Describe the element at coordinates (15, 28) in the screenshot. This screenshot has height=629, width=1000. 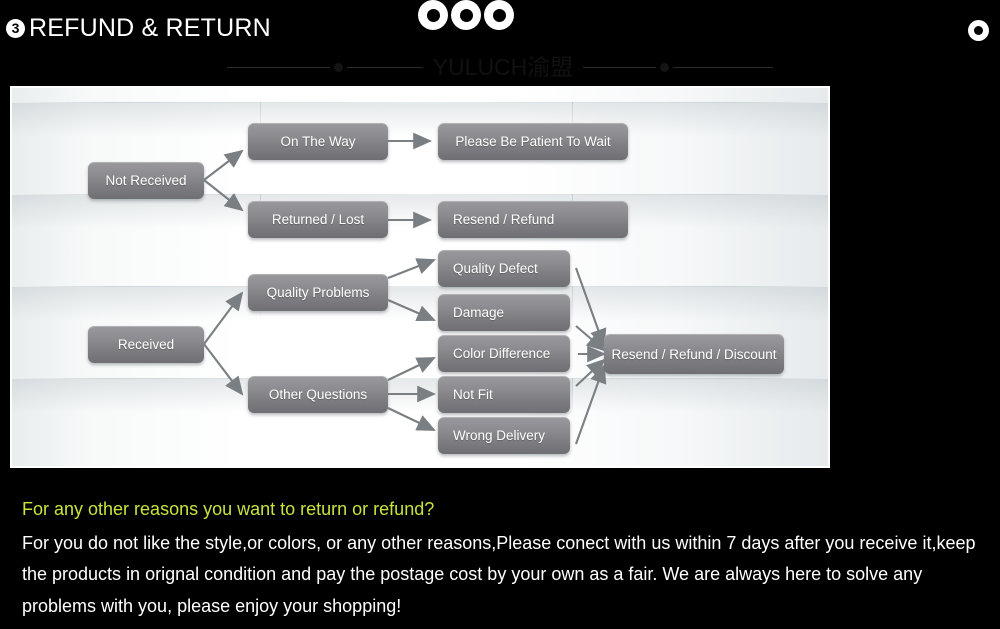
I see `step-number-badge: 3` at that location.